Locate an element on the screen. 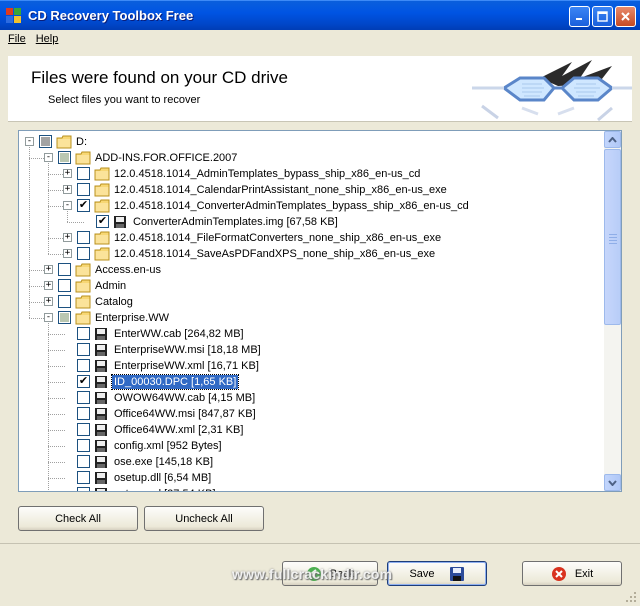 Image resolution: width=640 pixels, height=606 pixels. tree-node-label: Office64WW.msi [847,87 KB] is located at coordinates (185, 414).